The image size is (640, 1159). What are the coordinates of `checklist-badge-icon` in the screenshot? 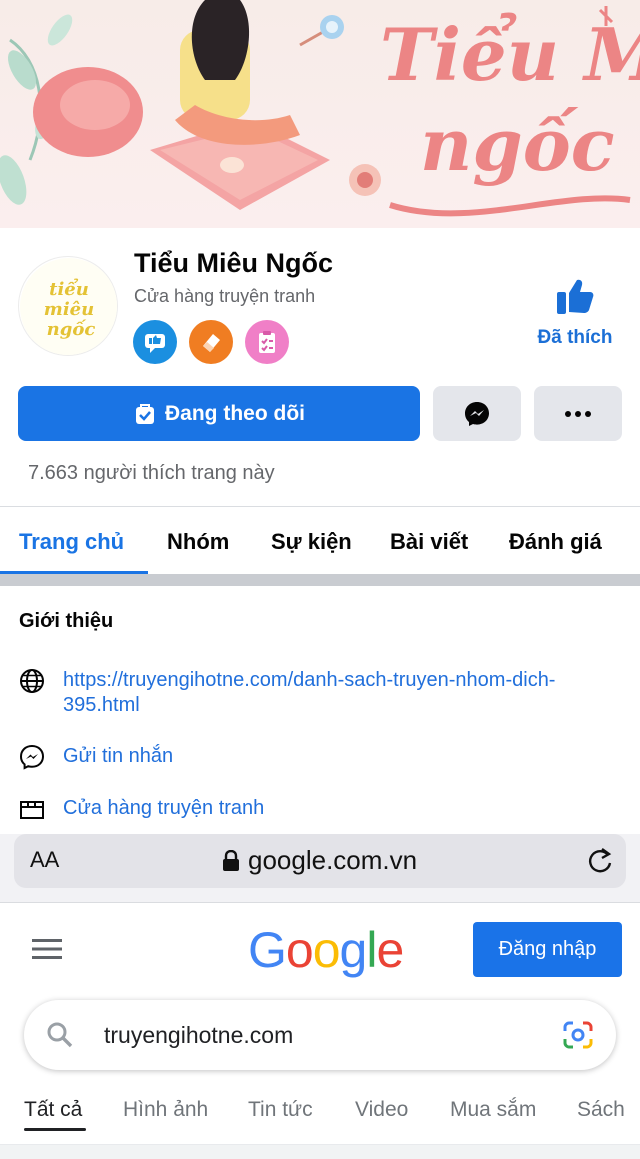 It's located at (267, 342).